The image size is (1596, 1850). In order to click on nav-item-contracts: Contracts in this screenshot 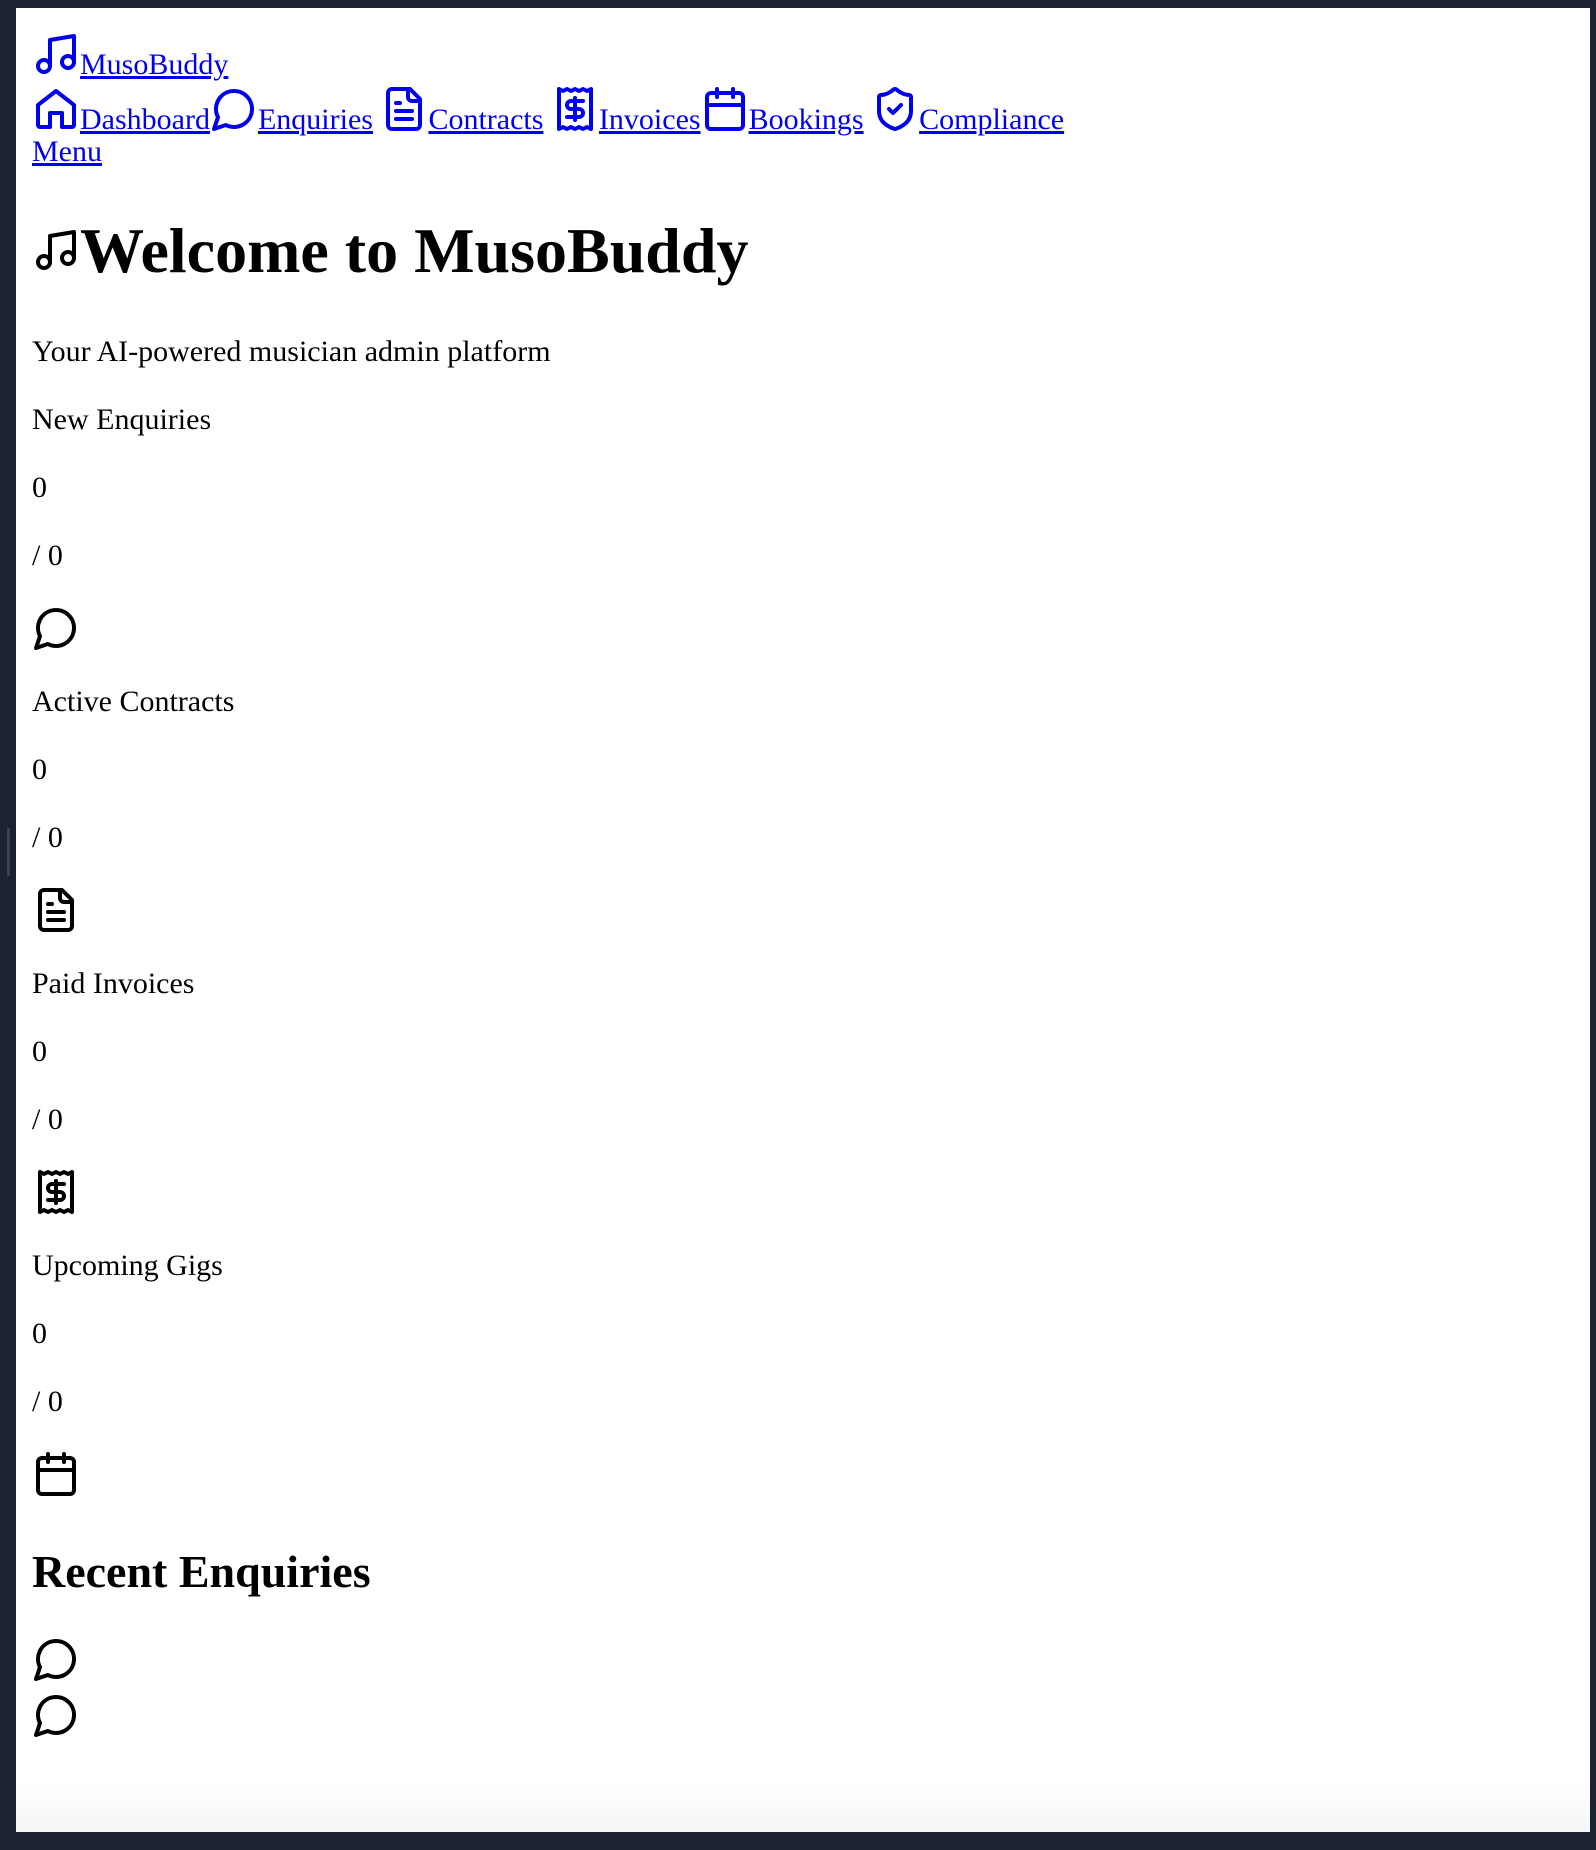, I will do `click(461, 111)`.